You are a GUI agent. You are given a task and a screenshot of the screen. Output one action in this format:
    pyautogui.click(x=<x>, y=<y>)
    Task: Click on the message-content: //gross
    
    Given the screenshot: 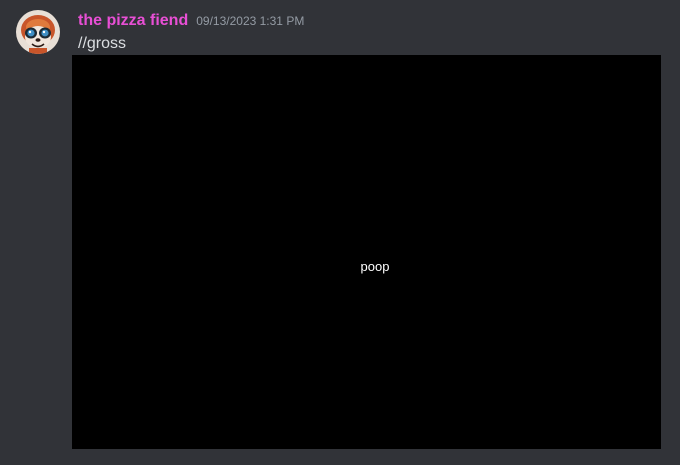 What is the action you would take?
    pyautogui.click(x=102, y=43)
    